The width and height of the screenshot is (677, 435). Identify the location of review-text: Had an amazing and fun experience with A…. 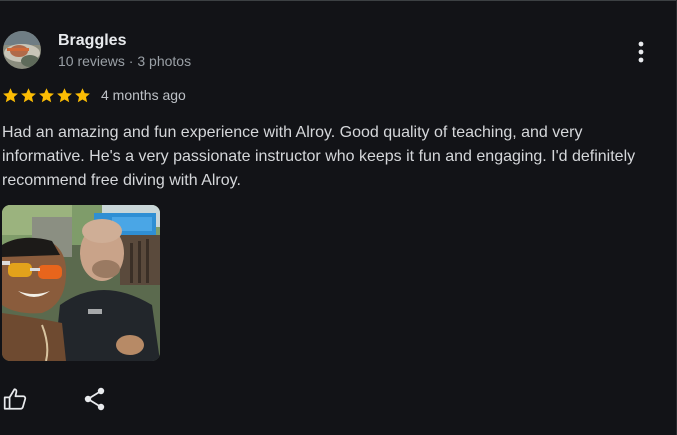
(319, 156).